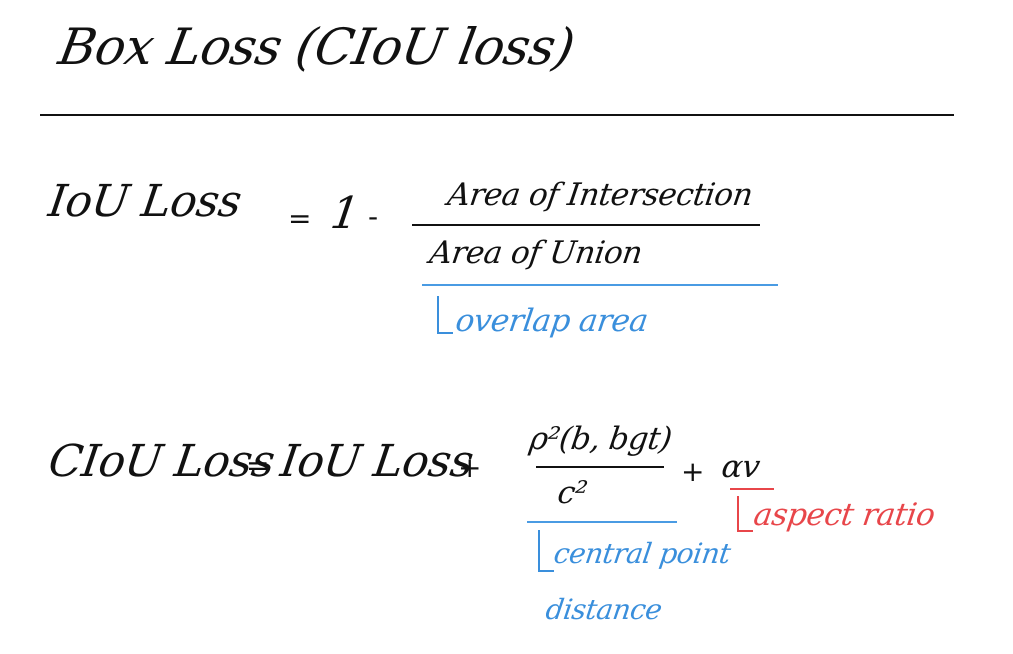  Describe the element at coordinates (642, 553) in the screenshot. I see `central-point-annotation: central point` at that location.